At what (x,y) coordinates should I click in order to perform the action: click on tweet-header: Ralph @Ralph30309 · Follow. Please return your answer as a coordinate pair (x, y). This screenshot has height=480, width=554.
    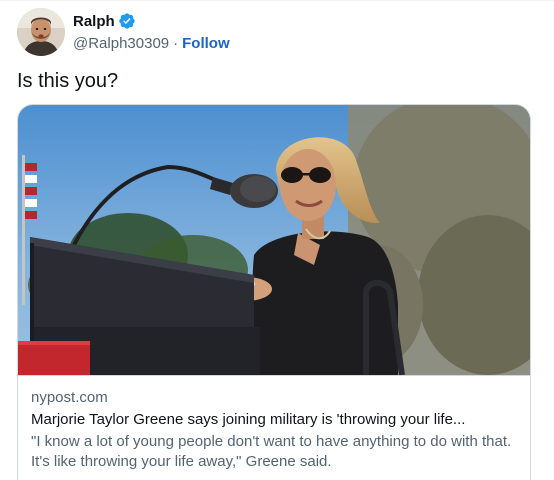
    Looking at the image, I should click on (123, 32).